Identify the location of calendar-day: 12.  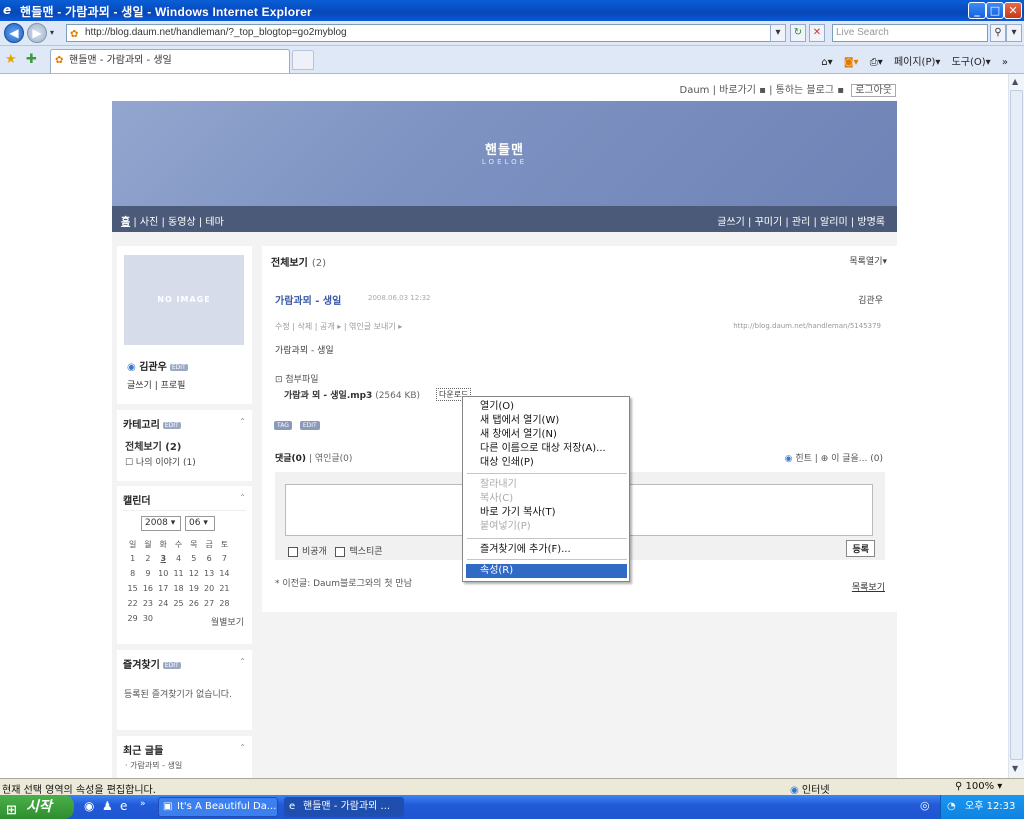
(193, 573).